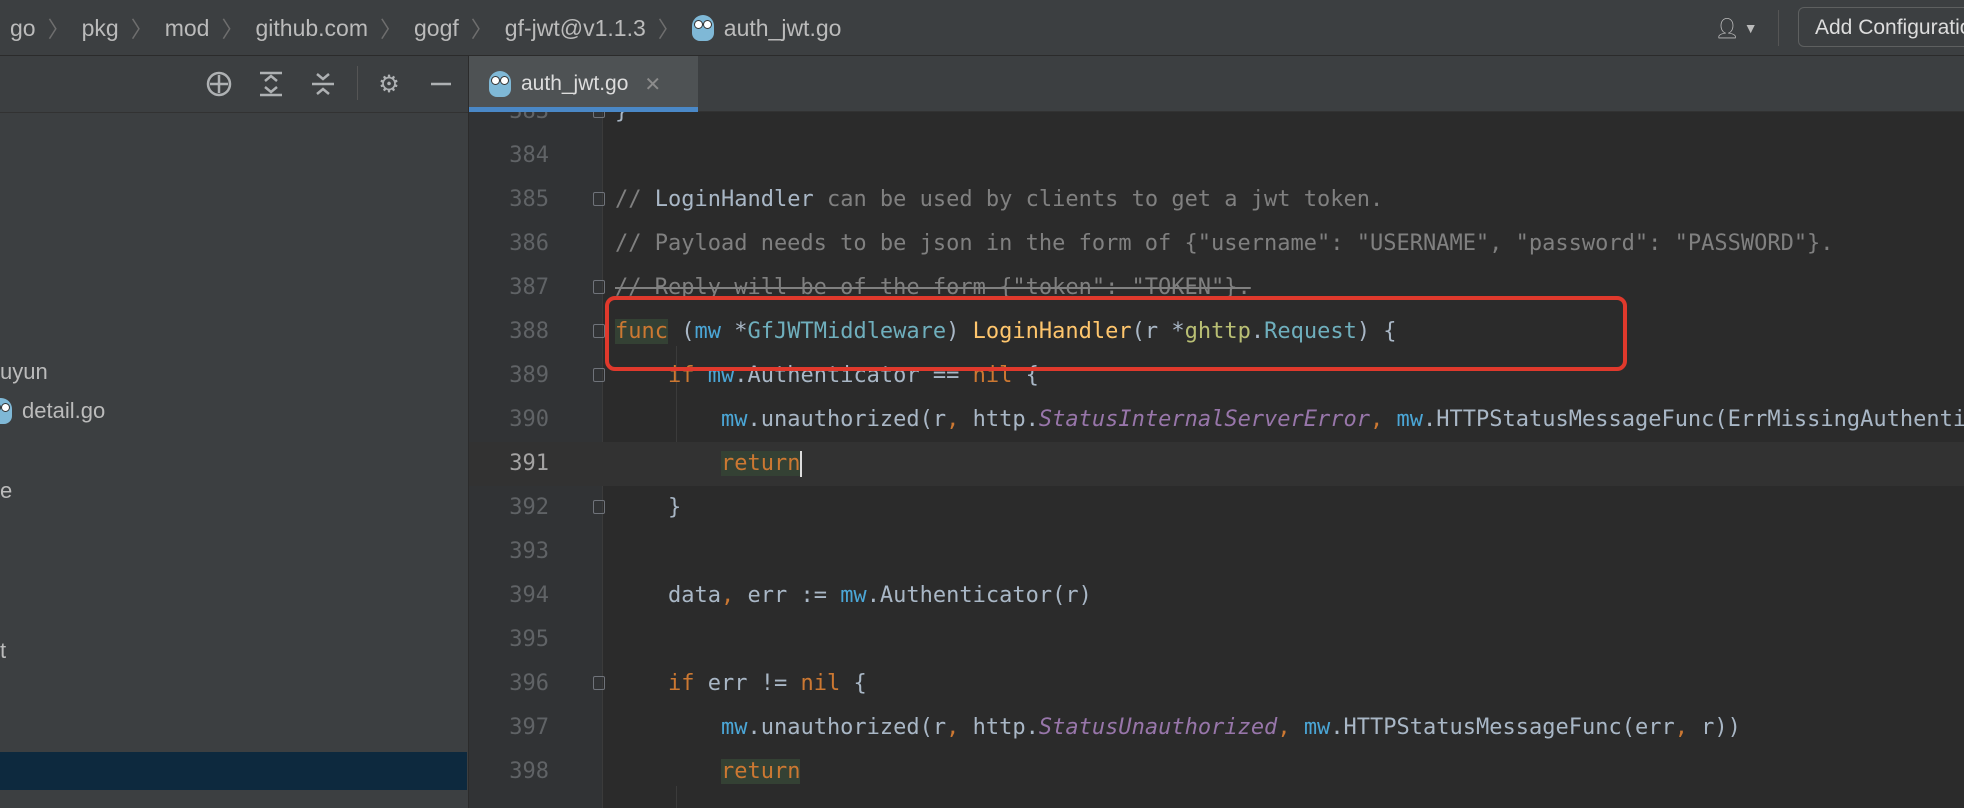 This screenshot has width=1964, height=808. What do you see at coordinates (389, 84) in the screenshot?
I see `gear-icon: ⚙` at bounding box center [389, 84].